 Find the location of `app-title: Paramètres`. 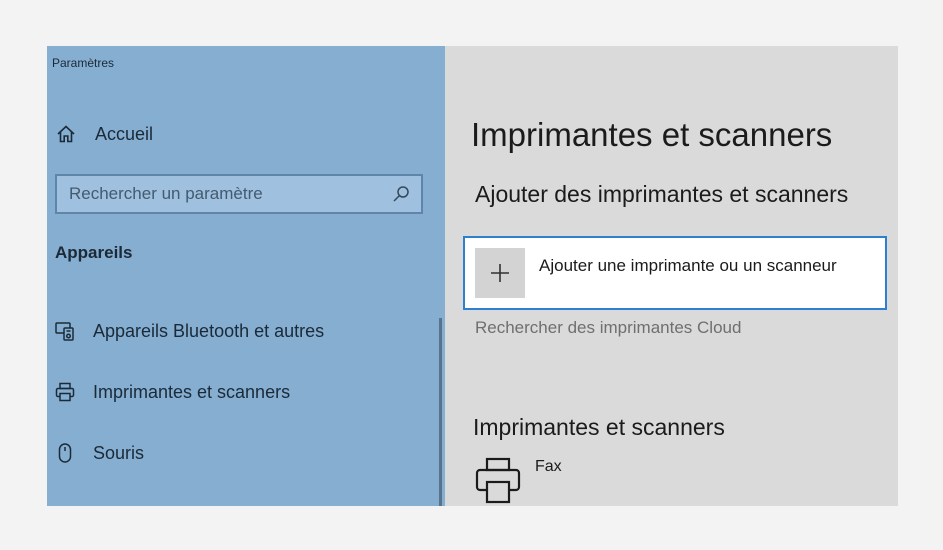

app-title: Paramètres is located at coordinates (83, 63).